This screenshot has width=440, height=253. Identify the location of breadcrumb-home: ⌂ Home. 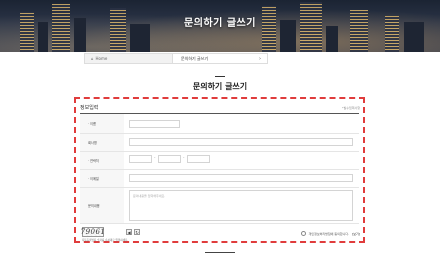
(129, 58).